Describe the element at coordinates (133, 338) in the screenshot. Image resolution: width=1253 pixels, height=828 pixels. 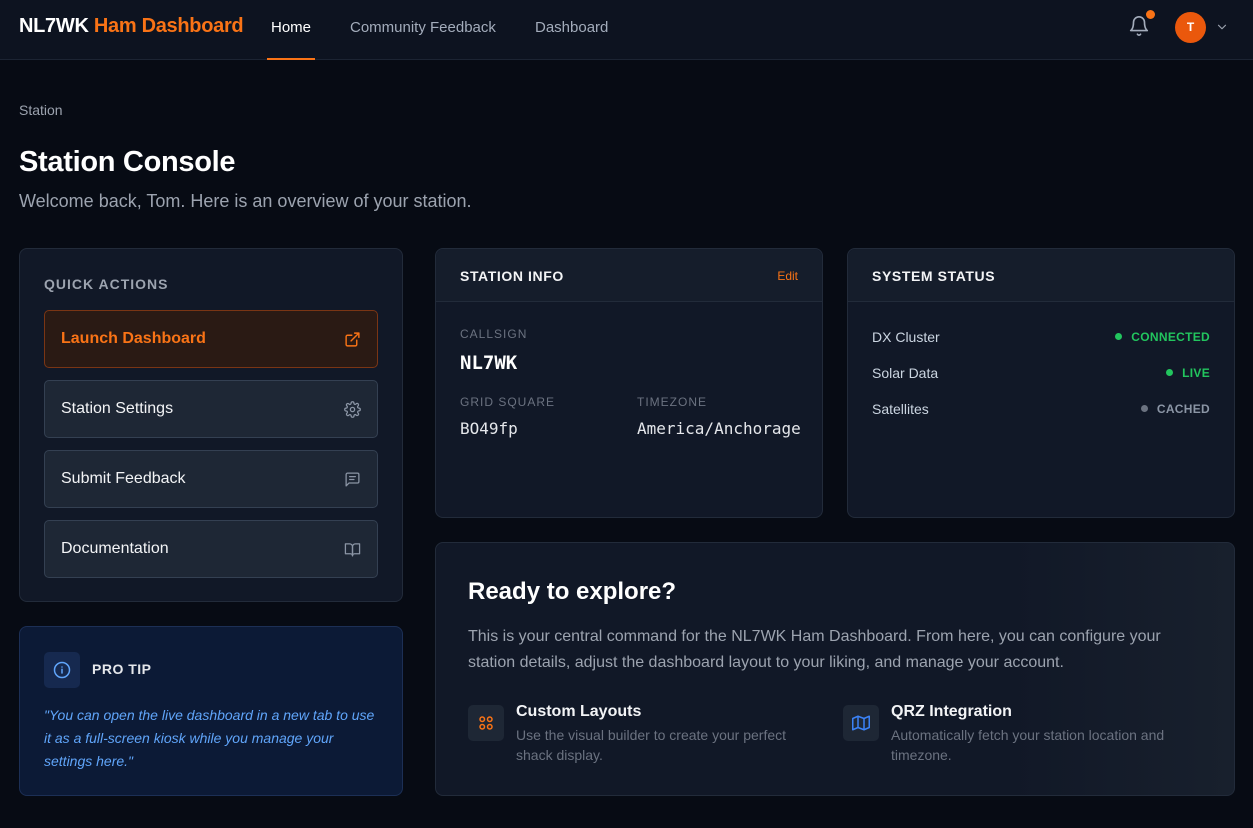
I see `launch-dashboard-label: Launch Dashboard` at that location.